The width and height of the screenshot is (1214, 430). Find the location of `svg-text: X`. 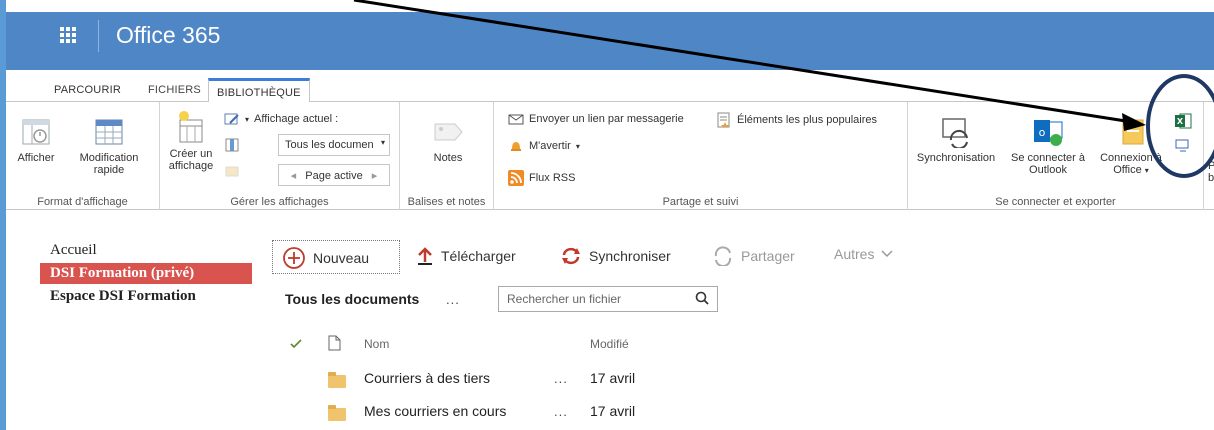

svg-text: X is located at coordinates (1180, 121).